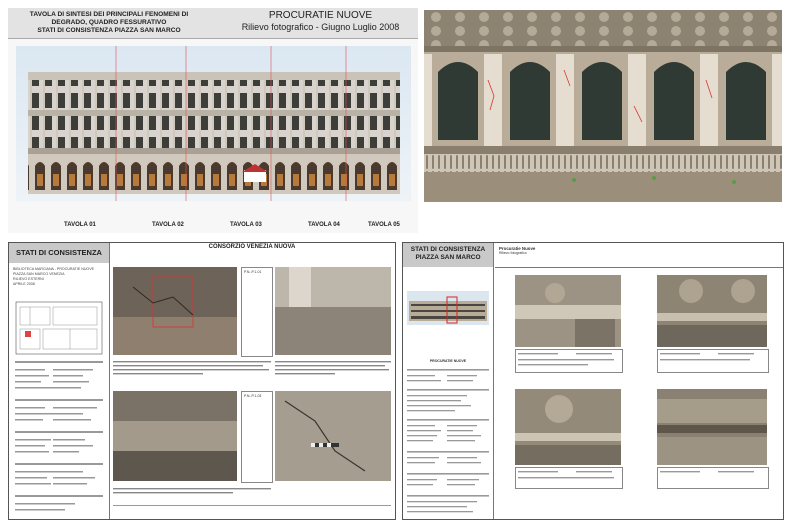 The width and height of the screenshot is (790, 527). I want to click on sheet-title: CONSORZIO VENEZIA NUOVA, so click(252, 247).